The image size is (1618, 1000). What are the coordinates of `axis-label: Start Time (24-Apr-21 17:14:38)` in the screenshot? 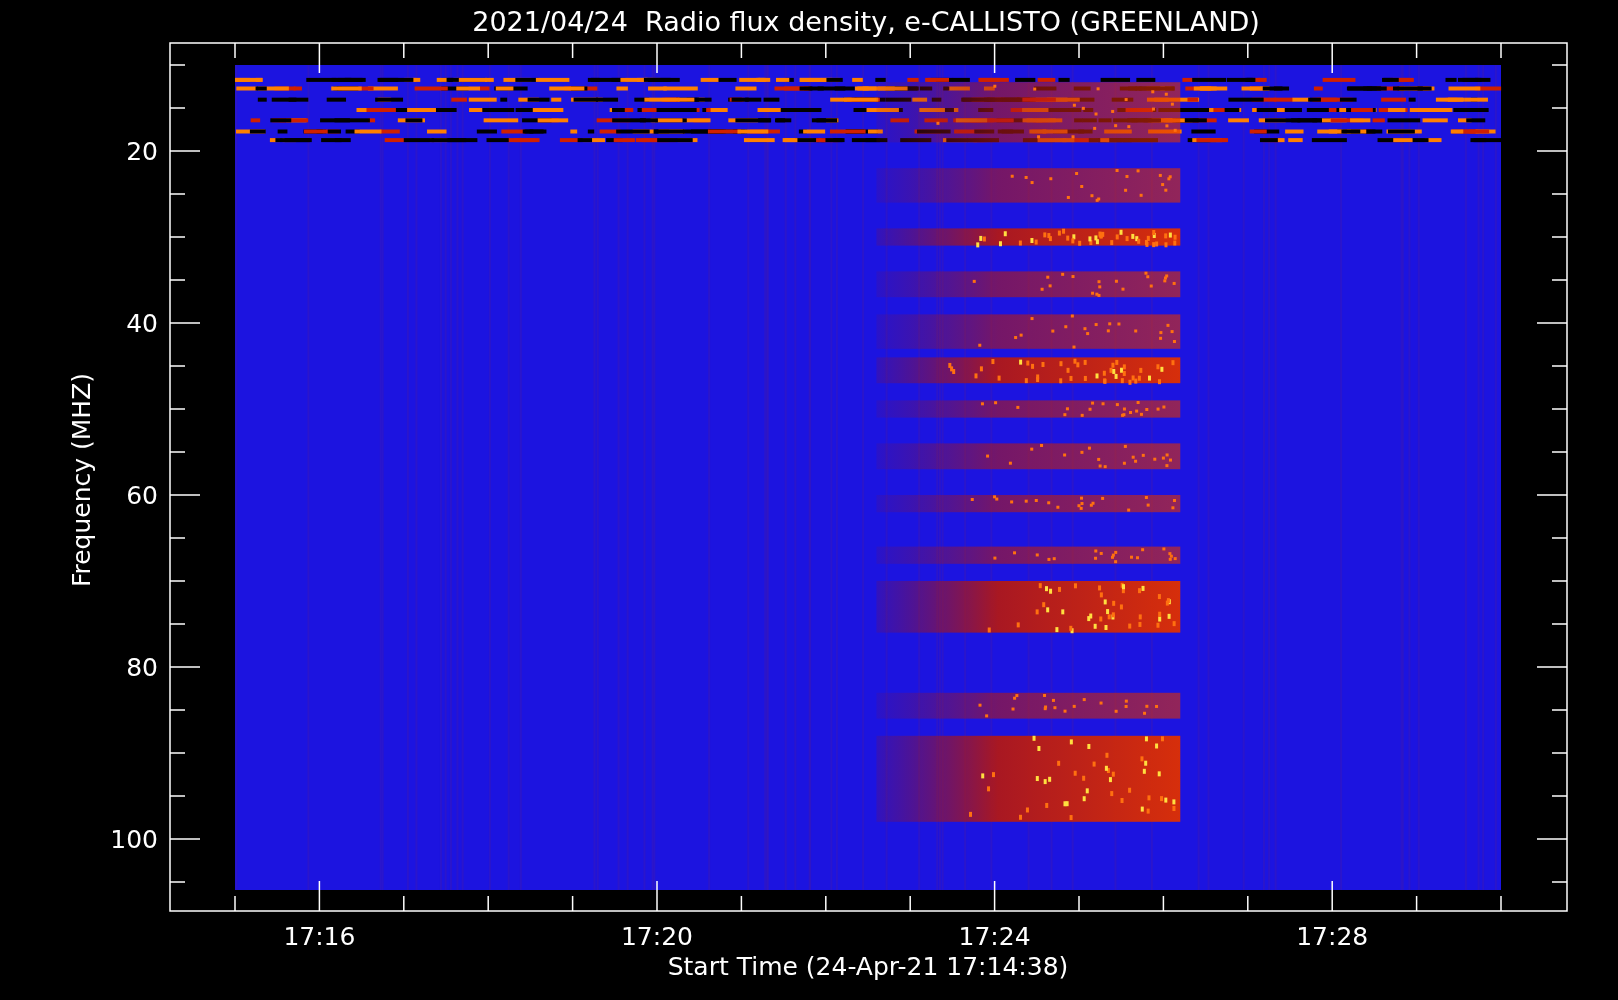 It's located at (868, 966).